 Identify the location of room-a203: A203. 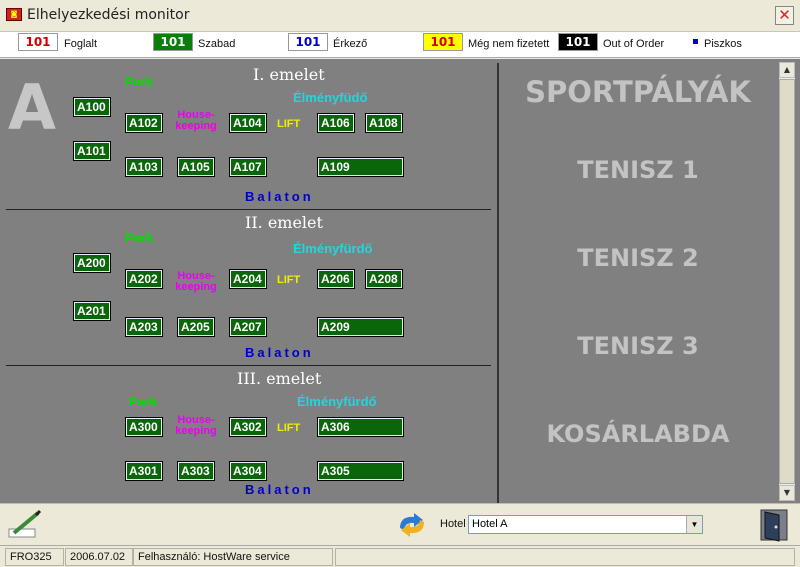
(144, 327).